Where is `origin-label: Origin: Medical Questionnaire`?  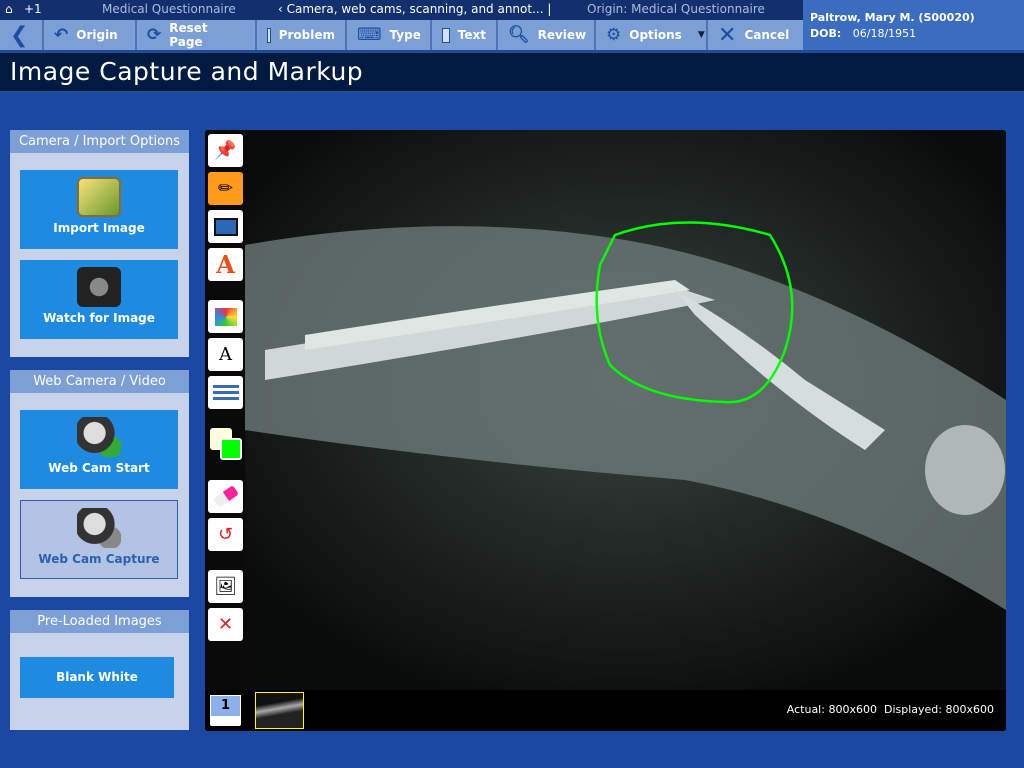 origin-label: Origin: Medical Questionnaire is located at coordinates (676, 9).